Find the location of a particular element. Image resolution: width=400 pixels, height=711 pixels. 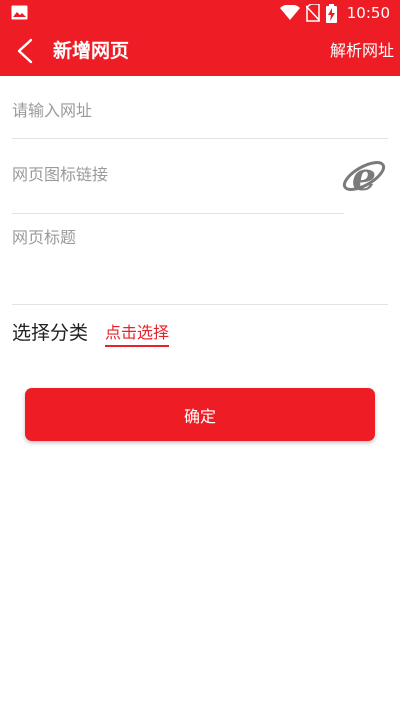

select-category-link: 点击选择 is located at coordinates (137, 334).